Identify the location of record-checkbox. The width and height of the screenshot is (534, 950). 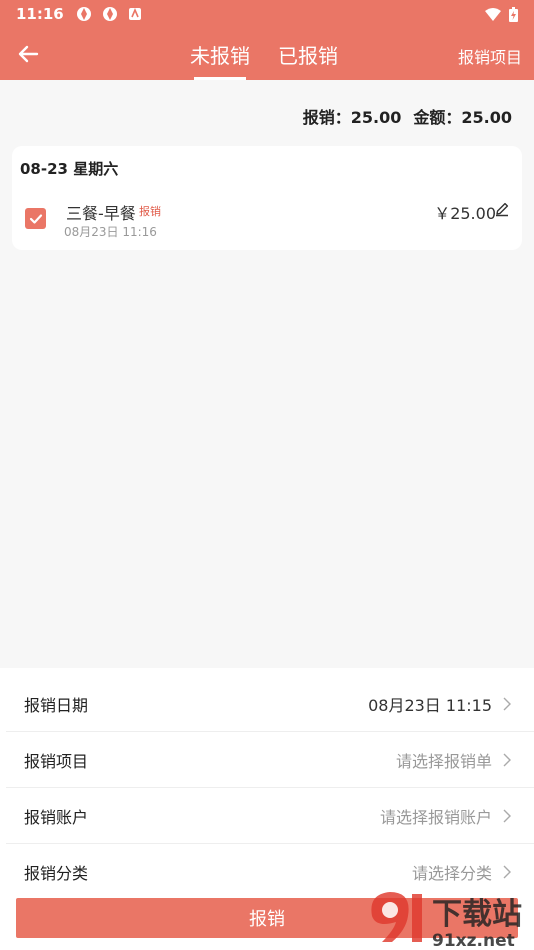
(35, 218).